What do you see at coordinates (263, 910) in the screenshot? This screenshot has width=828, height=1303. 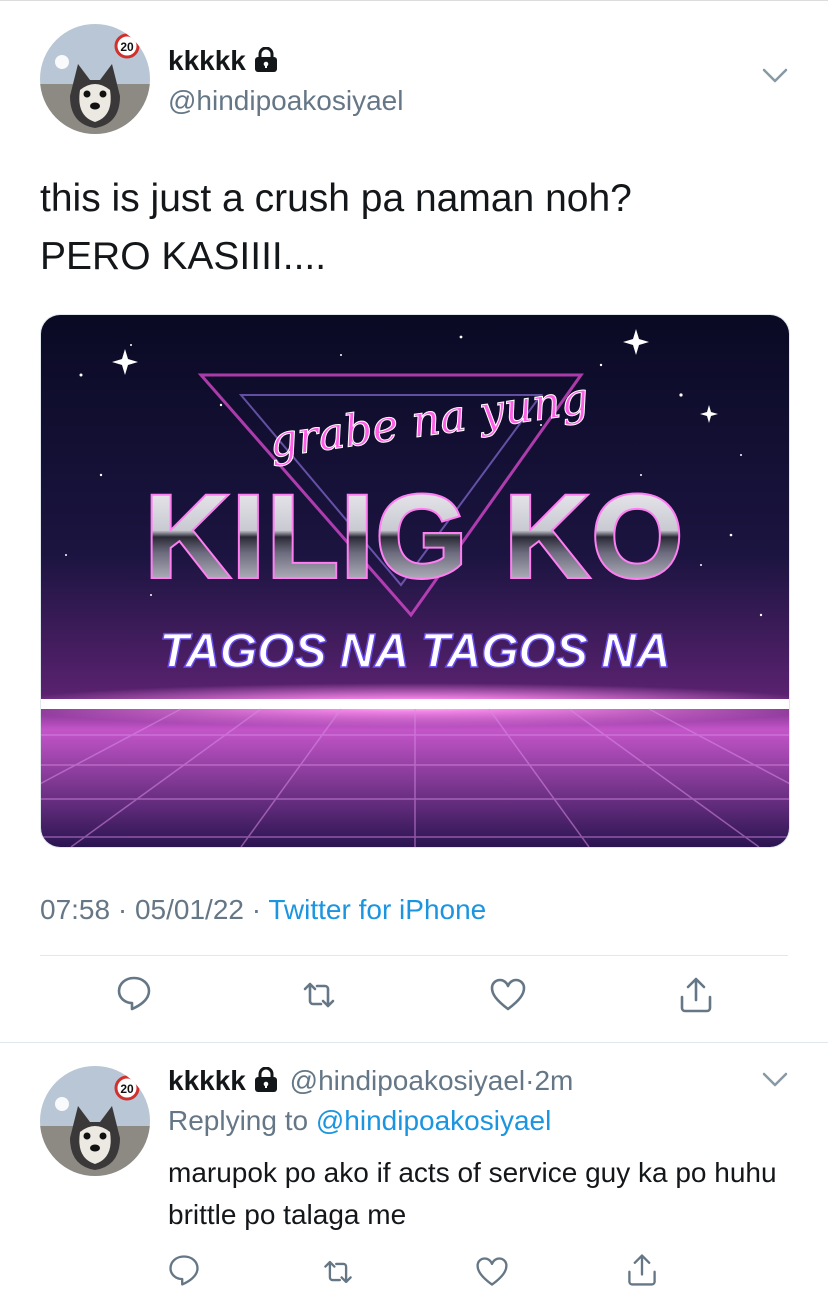 I see `tweet-meta: 07:58 · 05/01/22 · Twitter for iPhone` at bounding box center [263, 910].